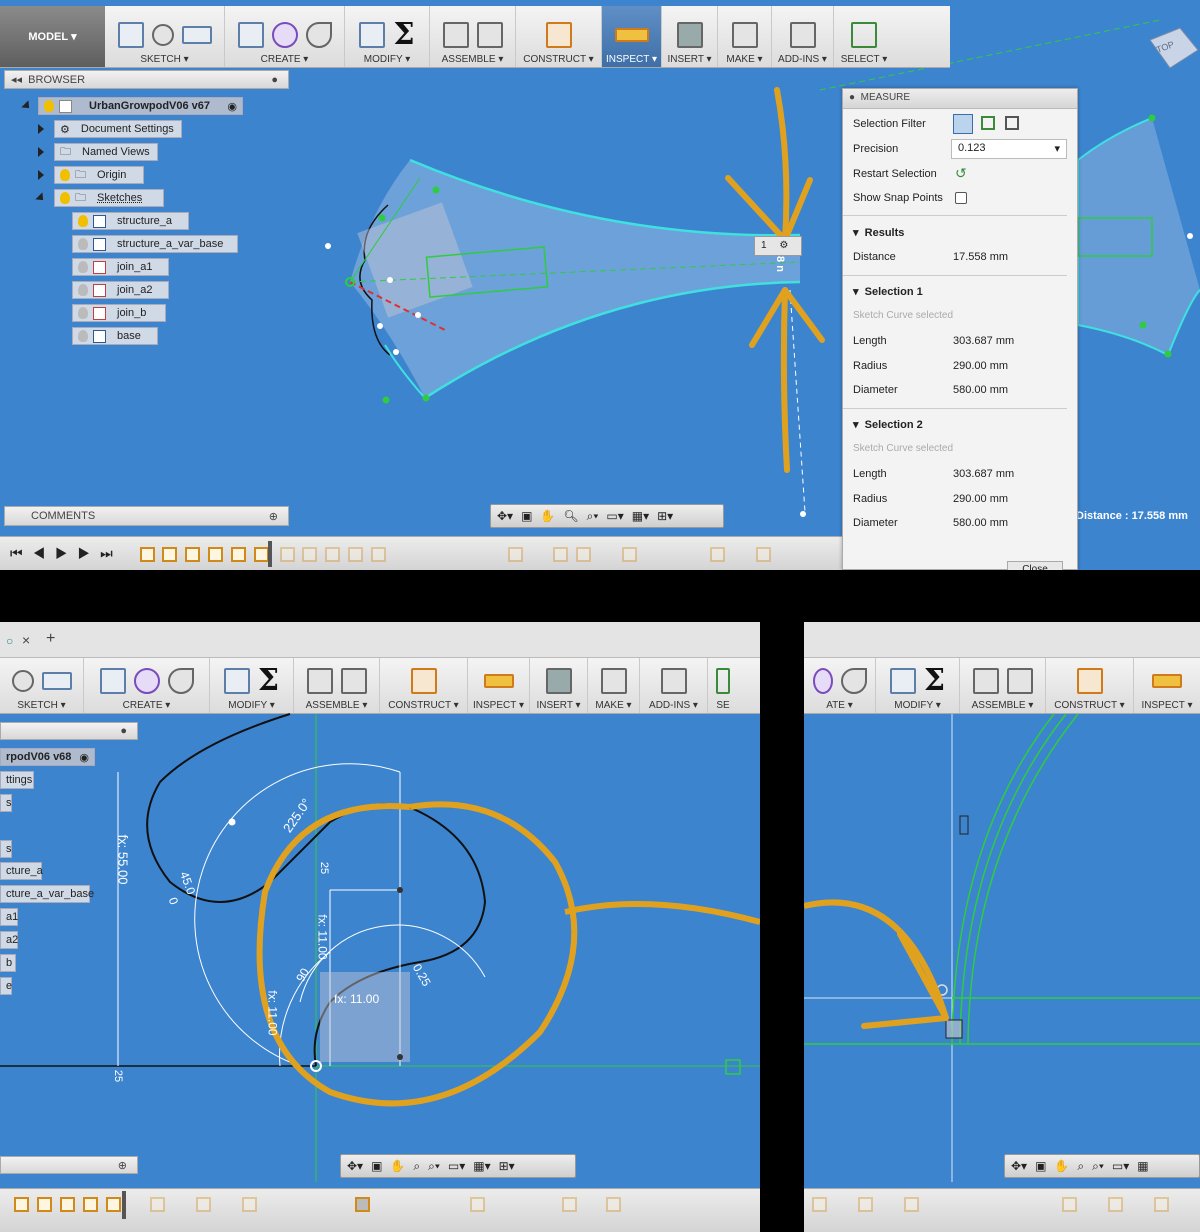 Image resolution: width=1200 pixels, height=1232 pixels. Describe the element at coordinates (961, 173) in the screenshot. I see `restart-icon: ↺` at that location.